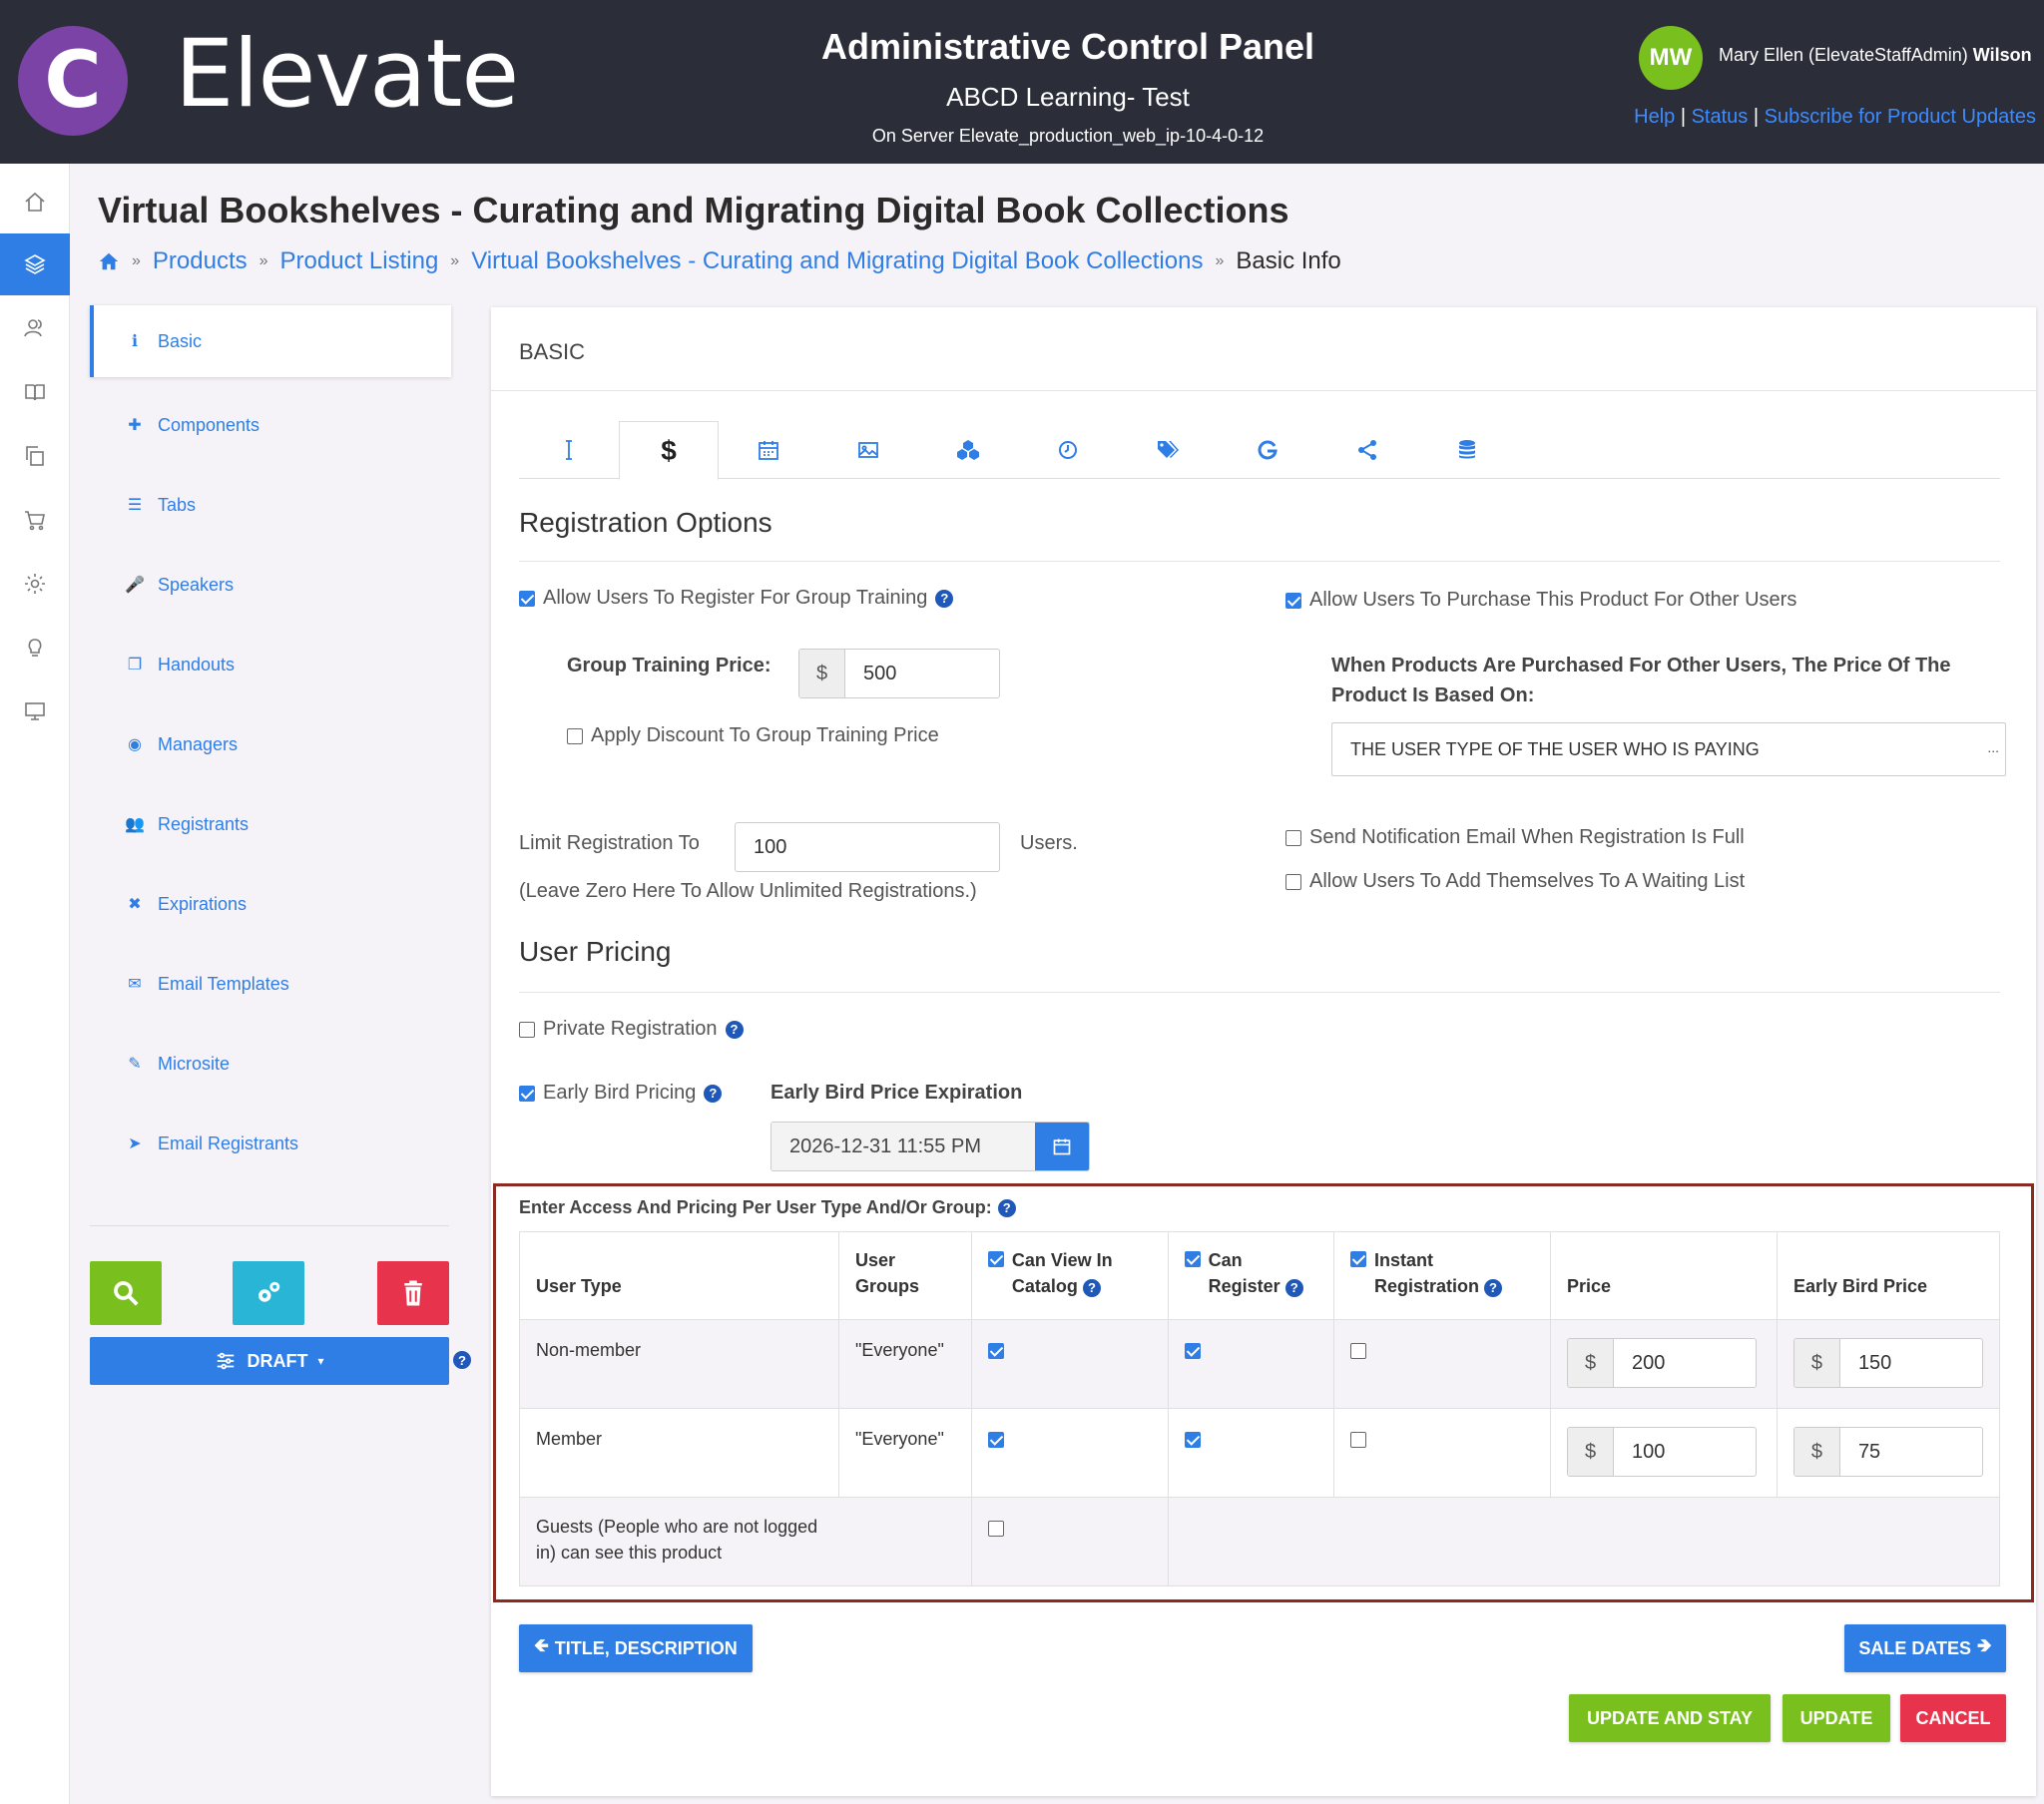 Image resolution: width=2044 pixels, height=1804 pixels. I want to click on sidenav-item-speakers: 🎤 Speakers, so click(270, 585).